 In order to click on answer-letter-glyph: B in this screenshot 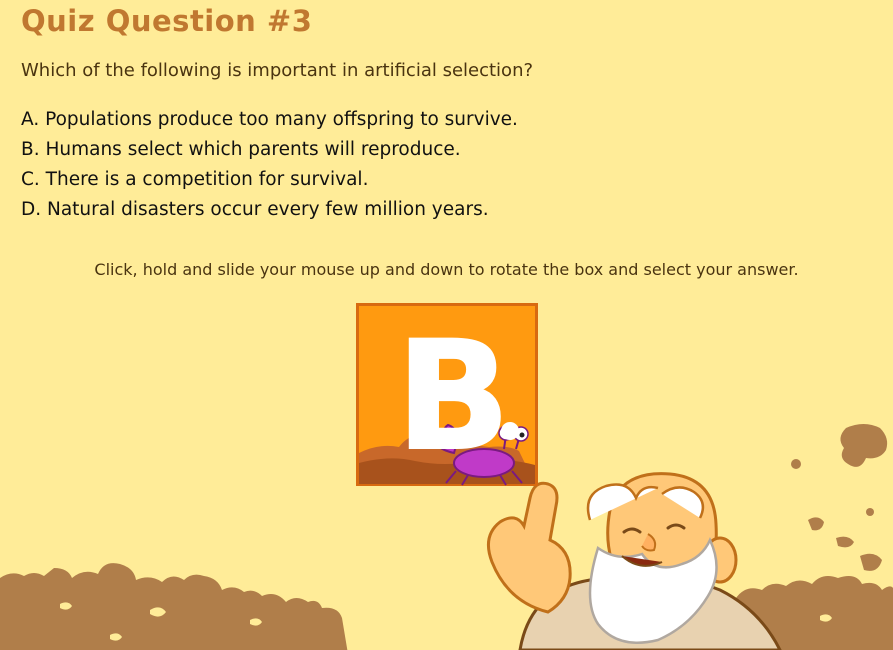, I will do `click(457, 397)`.